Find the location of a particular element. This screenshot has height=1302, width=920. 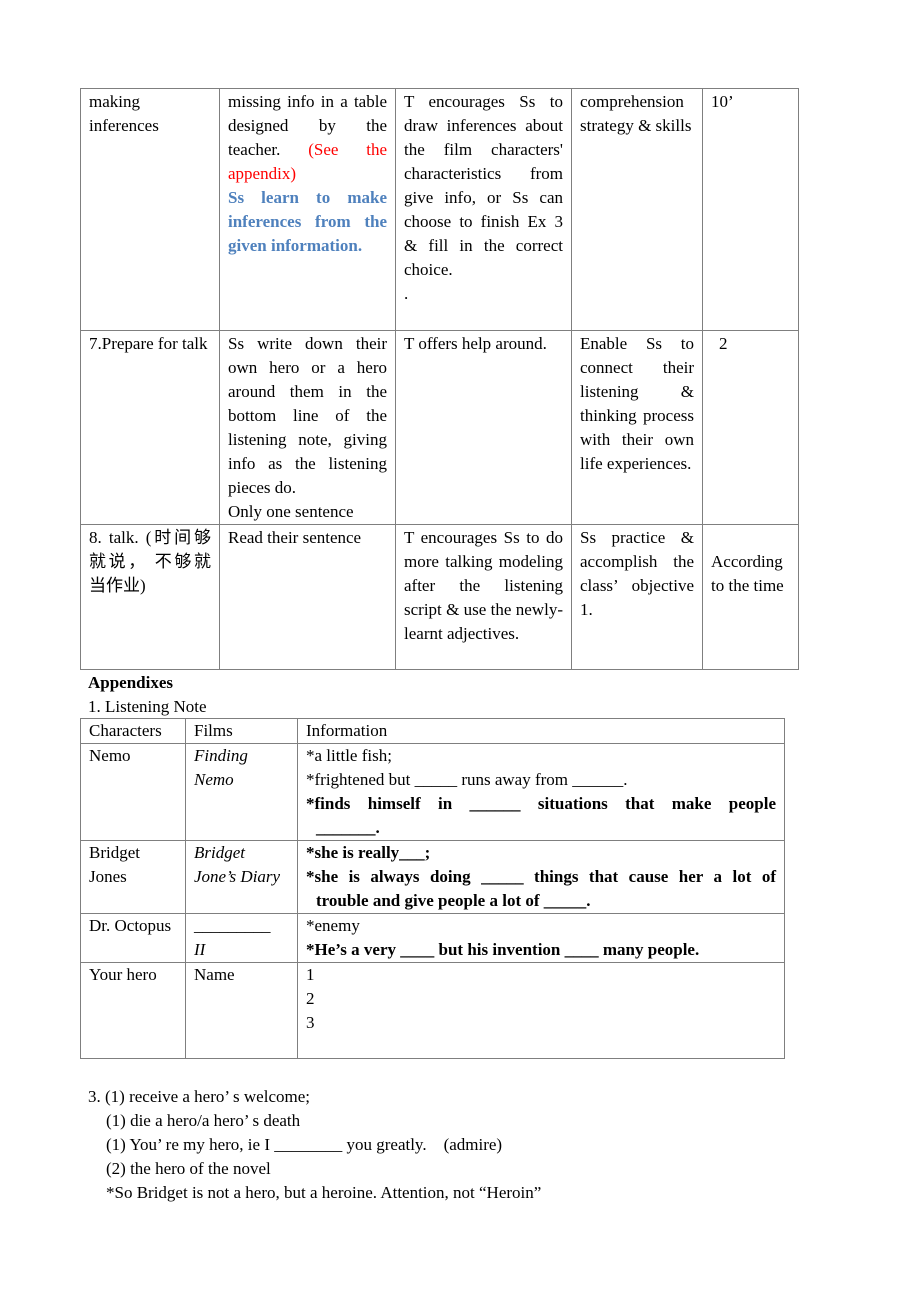

step-cell: making inferences is located at coordinates (150, 209).